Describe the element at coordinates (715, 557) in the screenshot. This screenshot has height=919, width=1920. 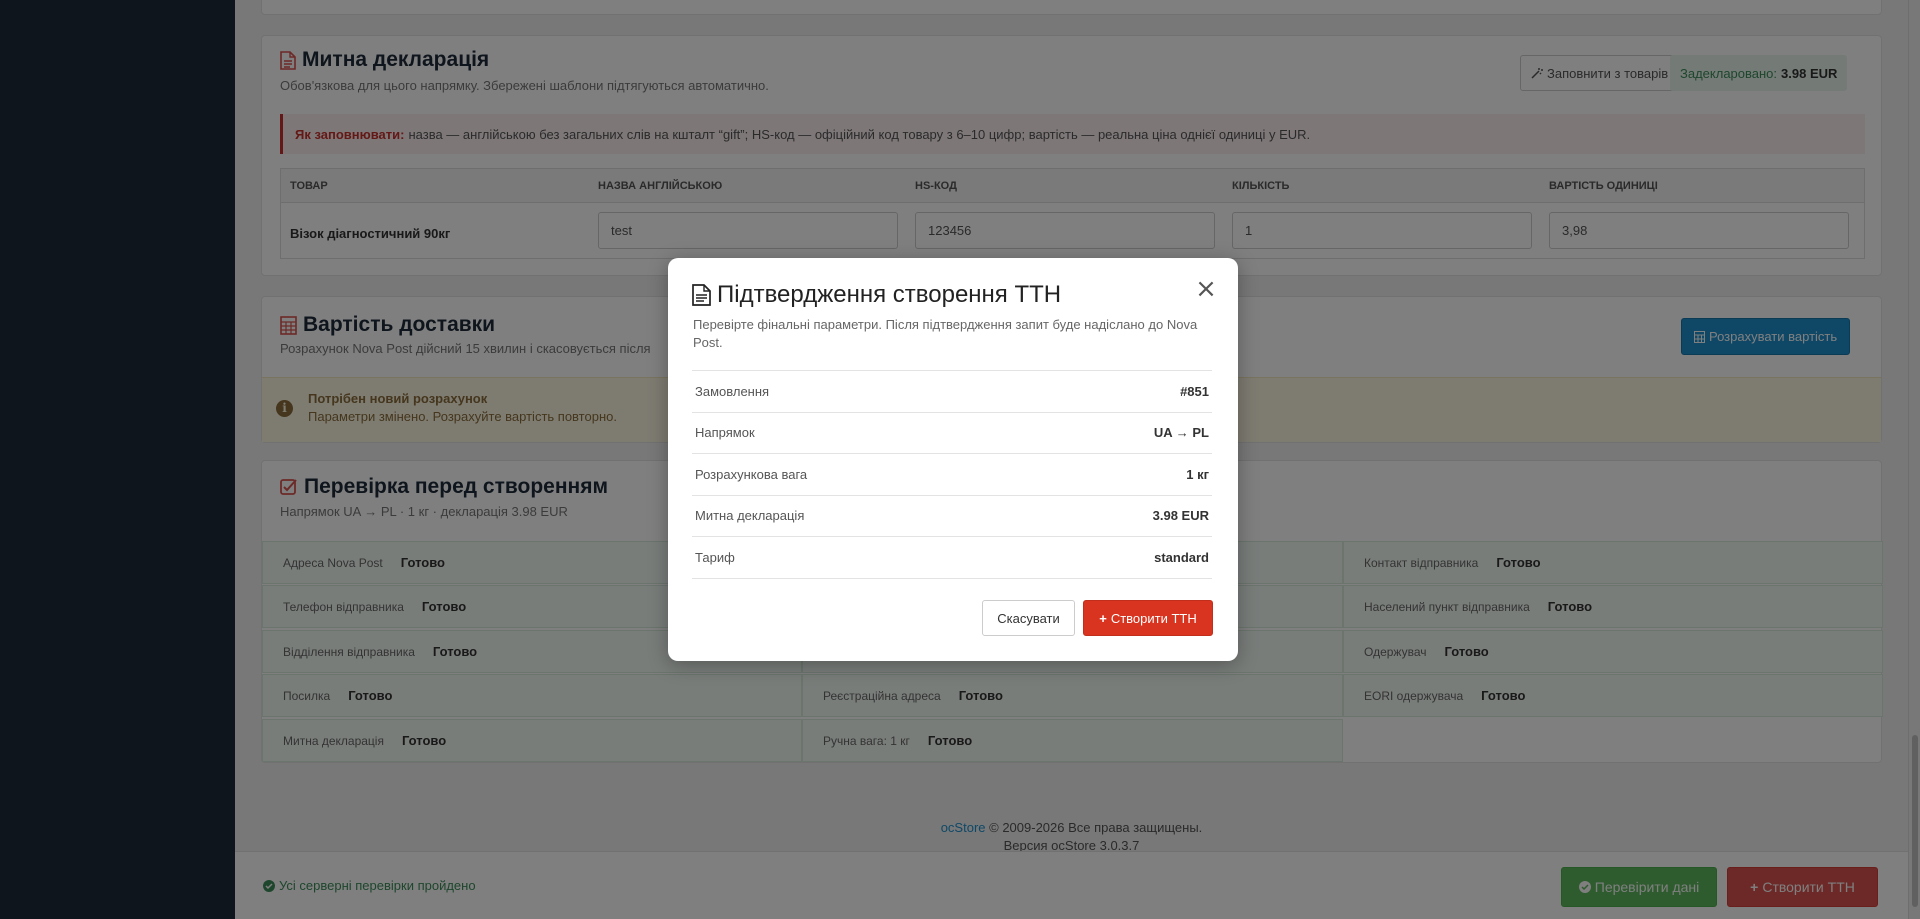
I see `summary-key: Тариф` at that location.